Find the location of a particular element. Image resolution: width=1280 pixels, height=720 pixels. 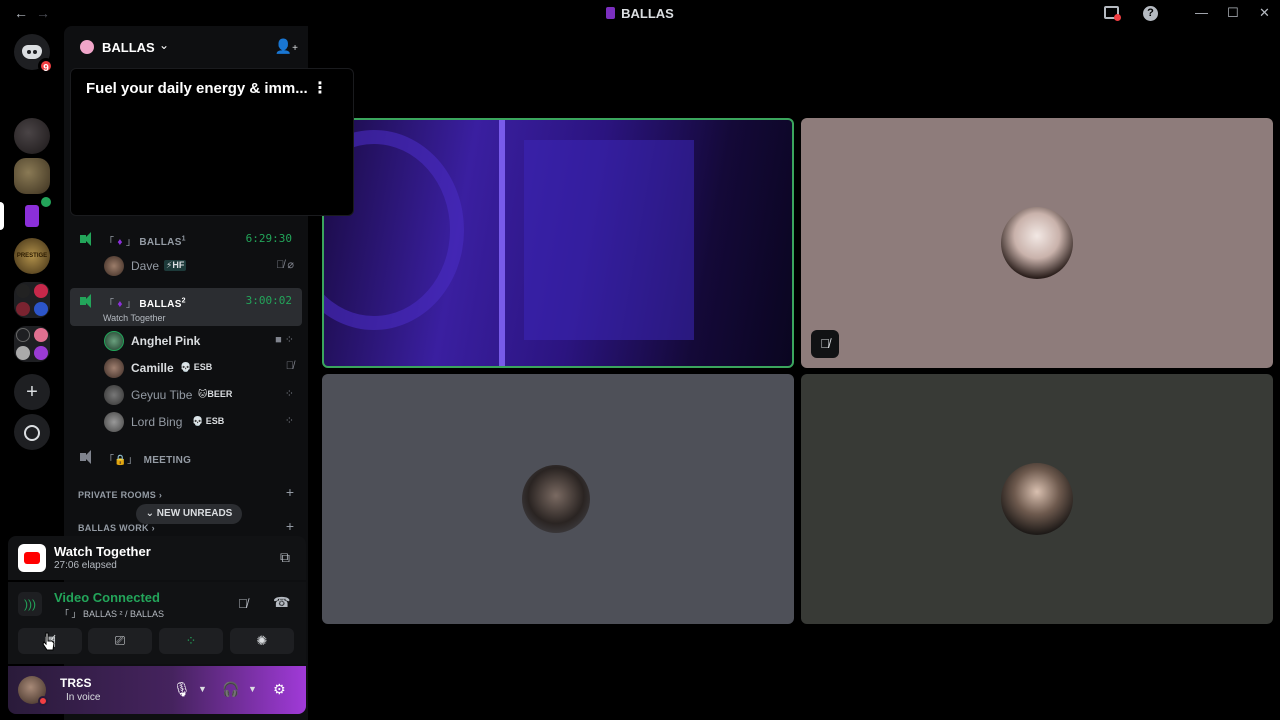

server-name: BALLAS is located at coordinates (128, 47).